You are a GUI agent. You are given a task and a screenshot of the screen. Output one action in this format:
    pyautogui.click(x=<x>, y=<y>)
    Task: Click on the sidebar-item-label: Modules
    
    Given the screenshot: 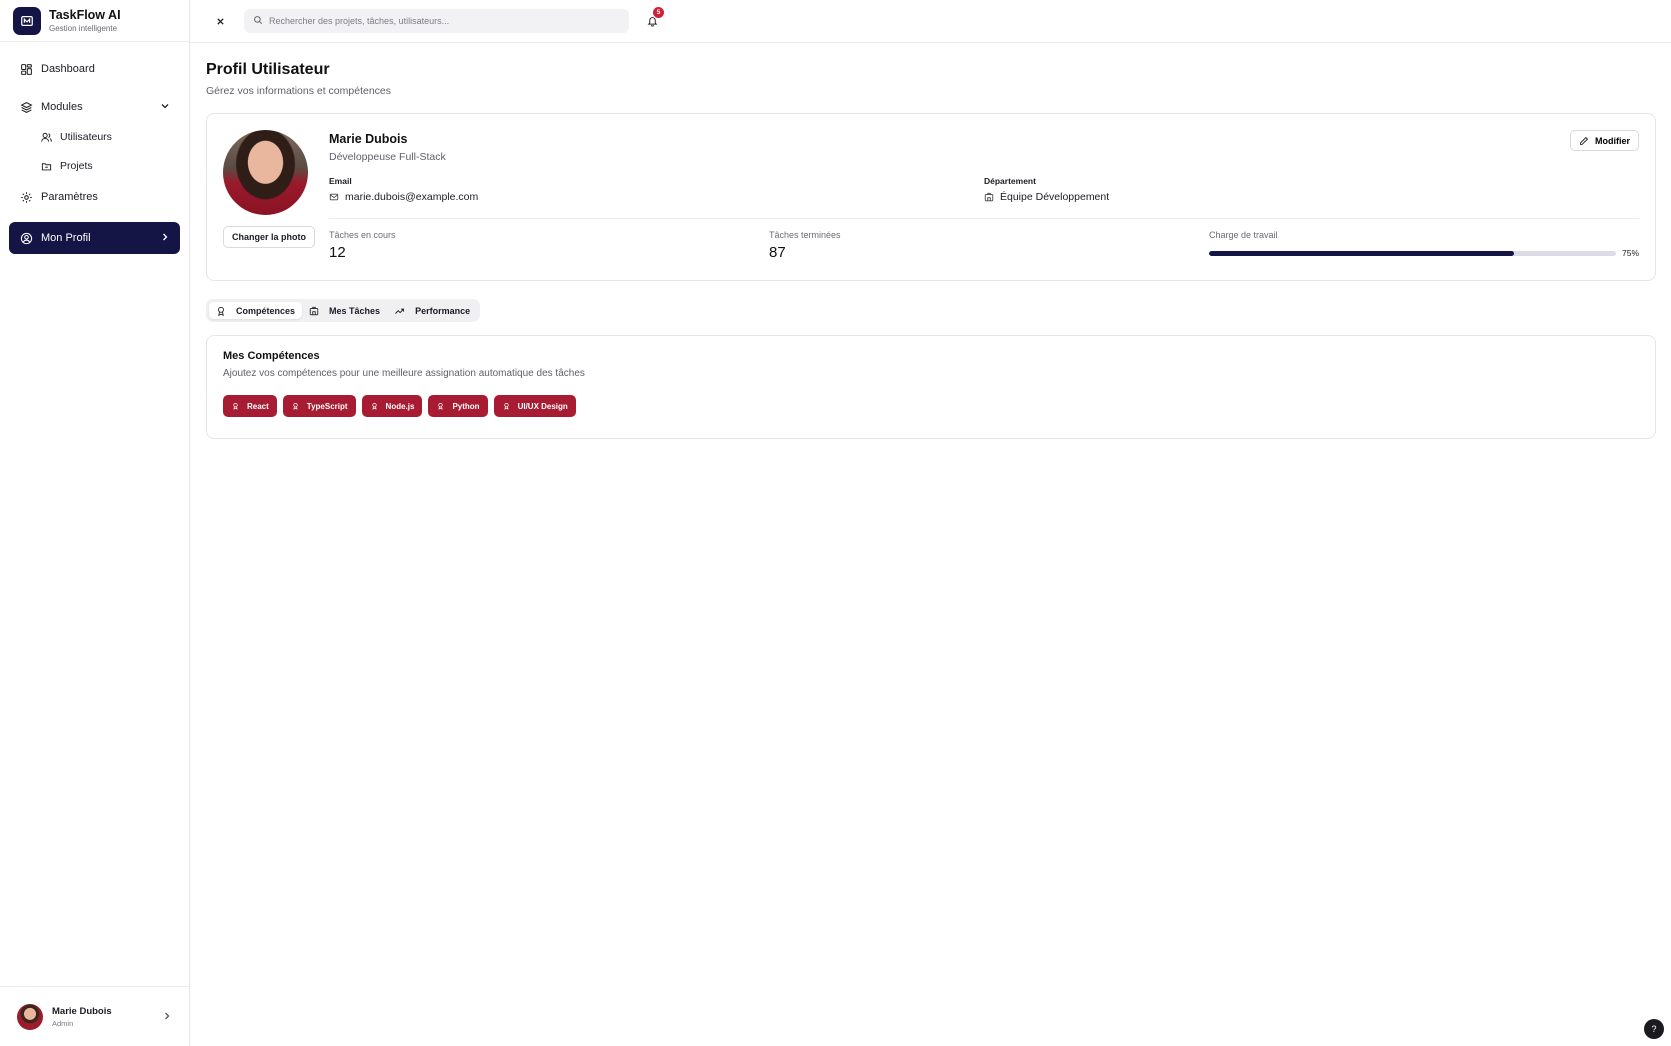 What is the action you would take?
    pyautogui.click(x=62, y=107)
    